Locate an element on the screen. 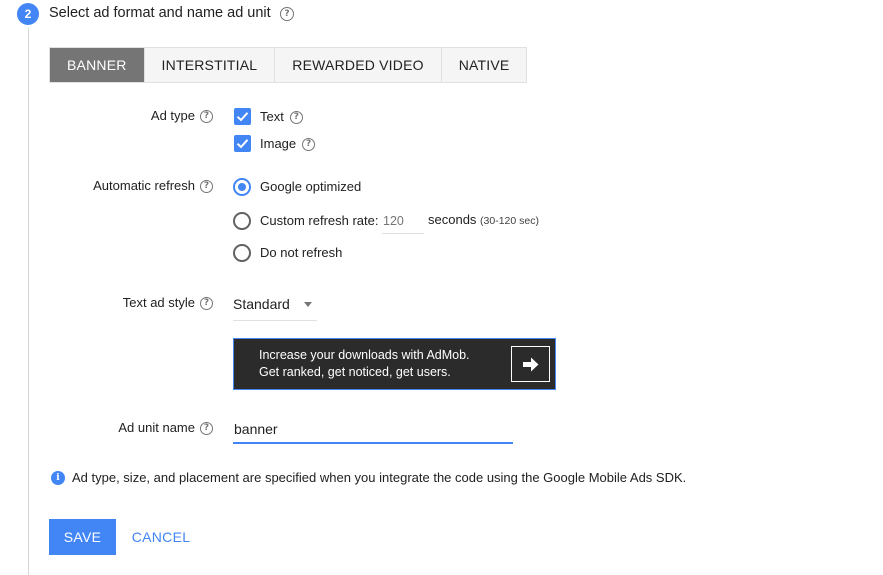 The image size is (883, 575). text-ad-style-value: Standard is located at coordinates (261, 304).